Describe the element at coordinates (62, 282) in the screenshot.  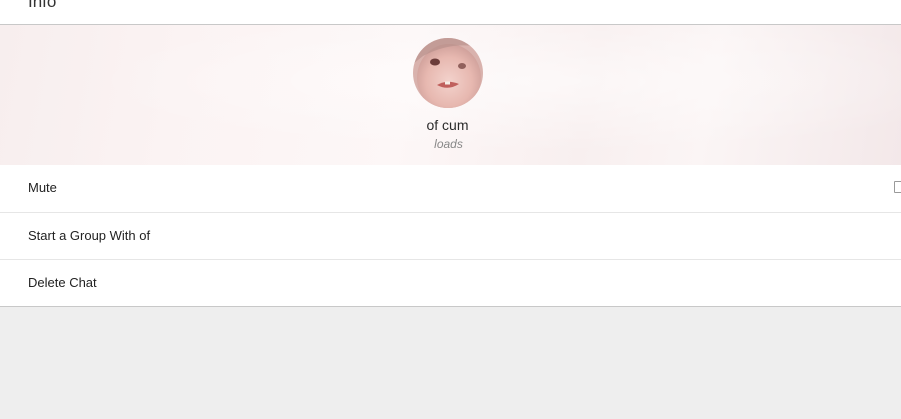
I see `delete-chat-label: Delete Chat` at that location.